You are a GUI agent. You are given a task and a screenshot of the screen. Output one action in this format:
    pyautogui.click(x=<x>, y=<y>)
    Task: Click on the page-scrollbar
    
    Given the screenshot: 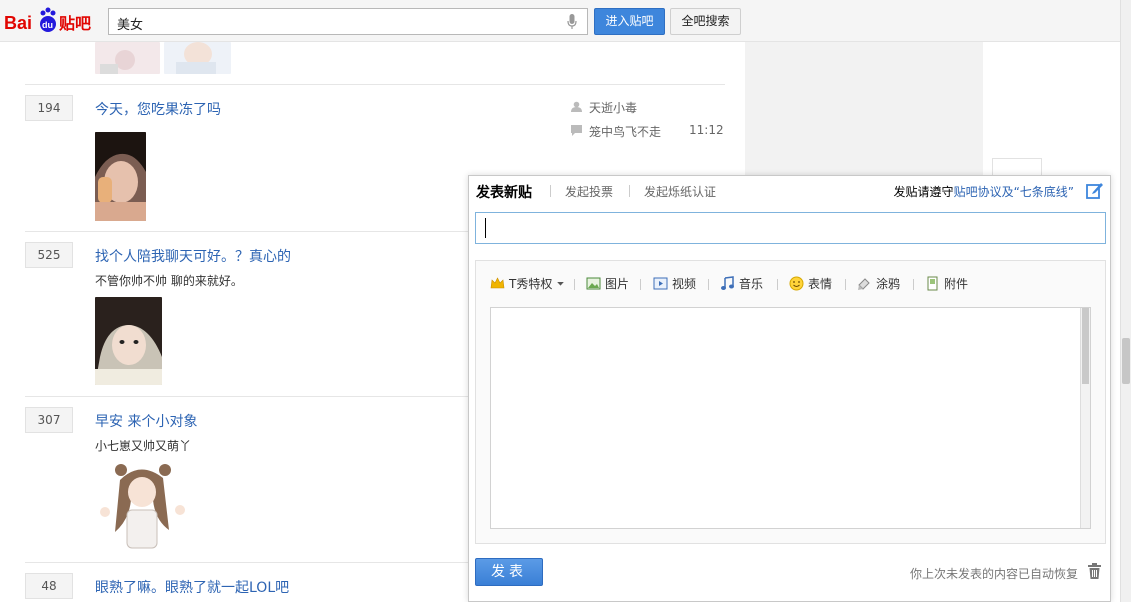 What is the action you would take?
    pyautogui.click(x=1125, y=301)
    